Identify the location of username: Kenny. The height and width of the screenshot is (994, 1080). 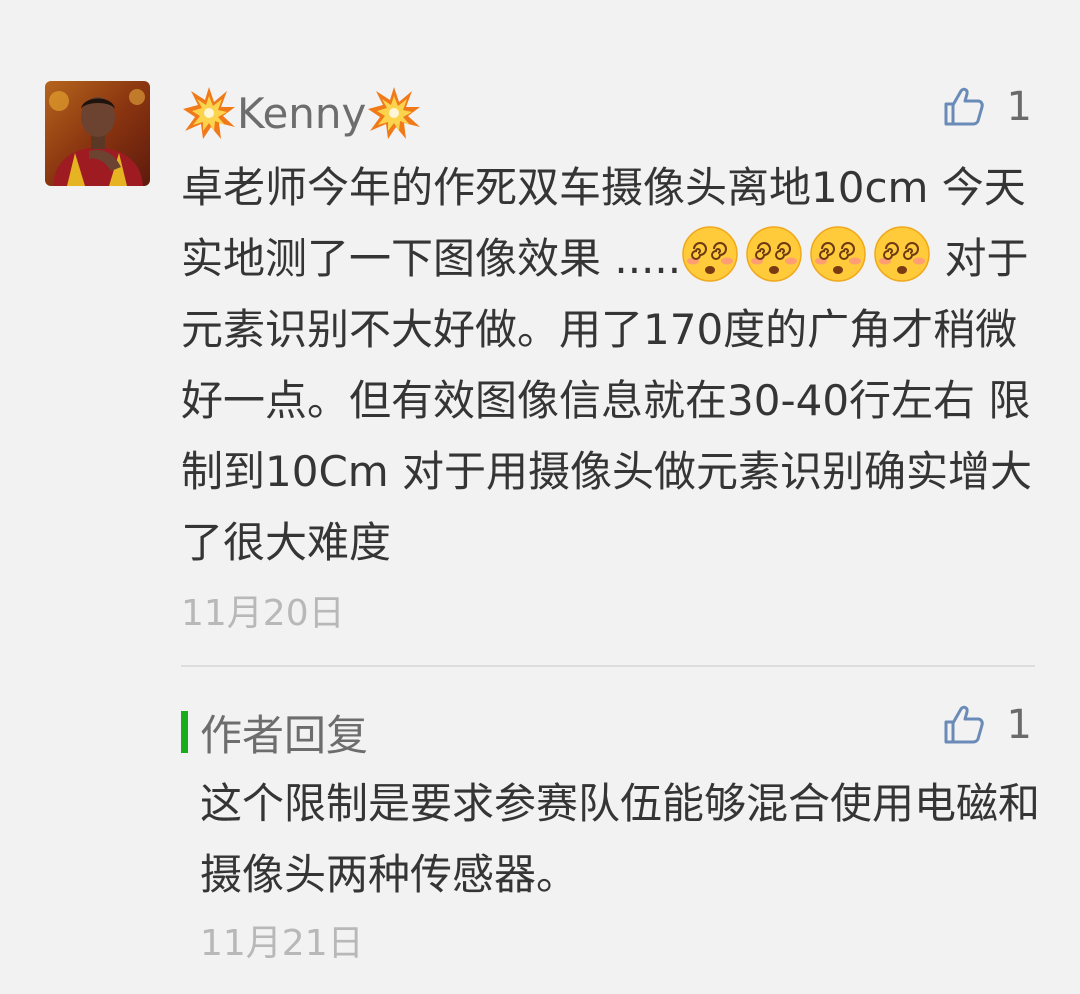
(301, 113).